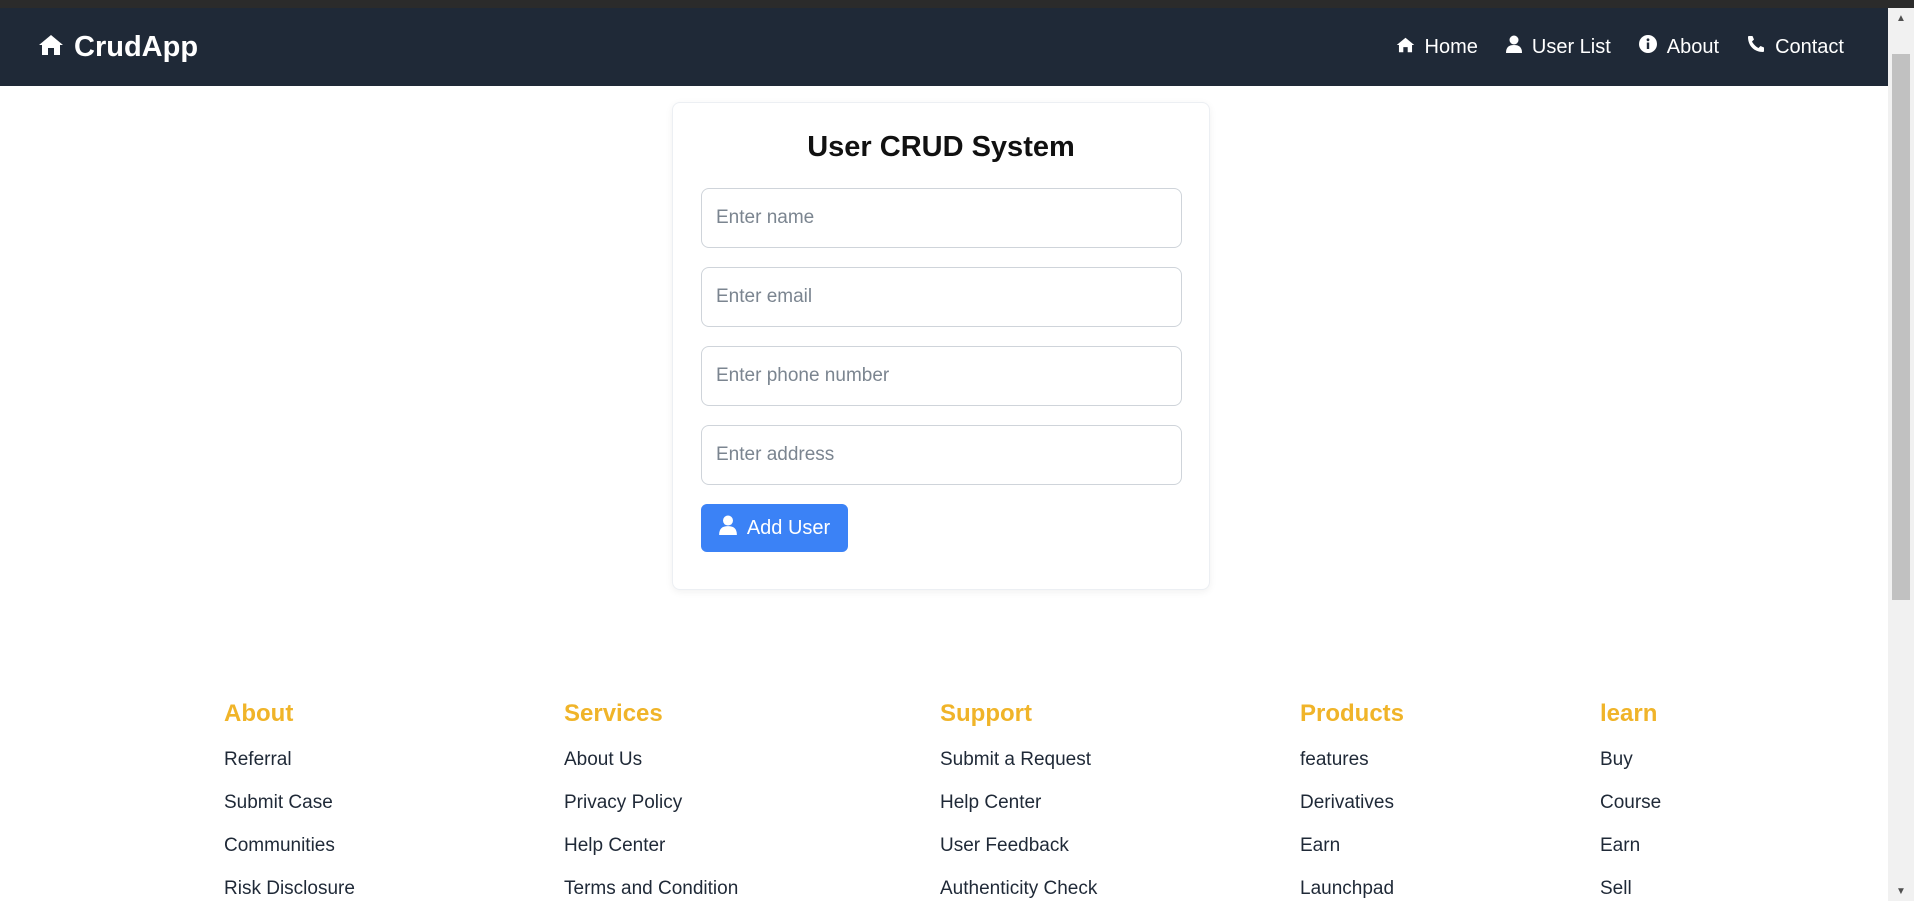  I want to click on footer-column-learn: learn Buy Course Earn Sell, so click(1630, 811).